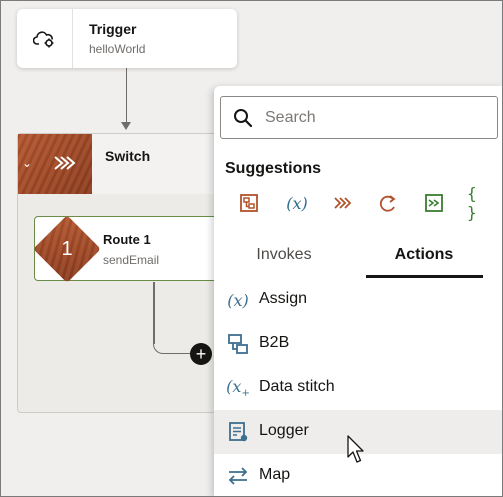 The image size is (503, 497). What do you see at coordinates (274, 342) in the screenshot?
I see `list-item-label: B2B` at bounding box center [274, 342].